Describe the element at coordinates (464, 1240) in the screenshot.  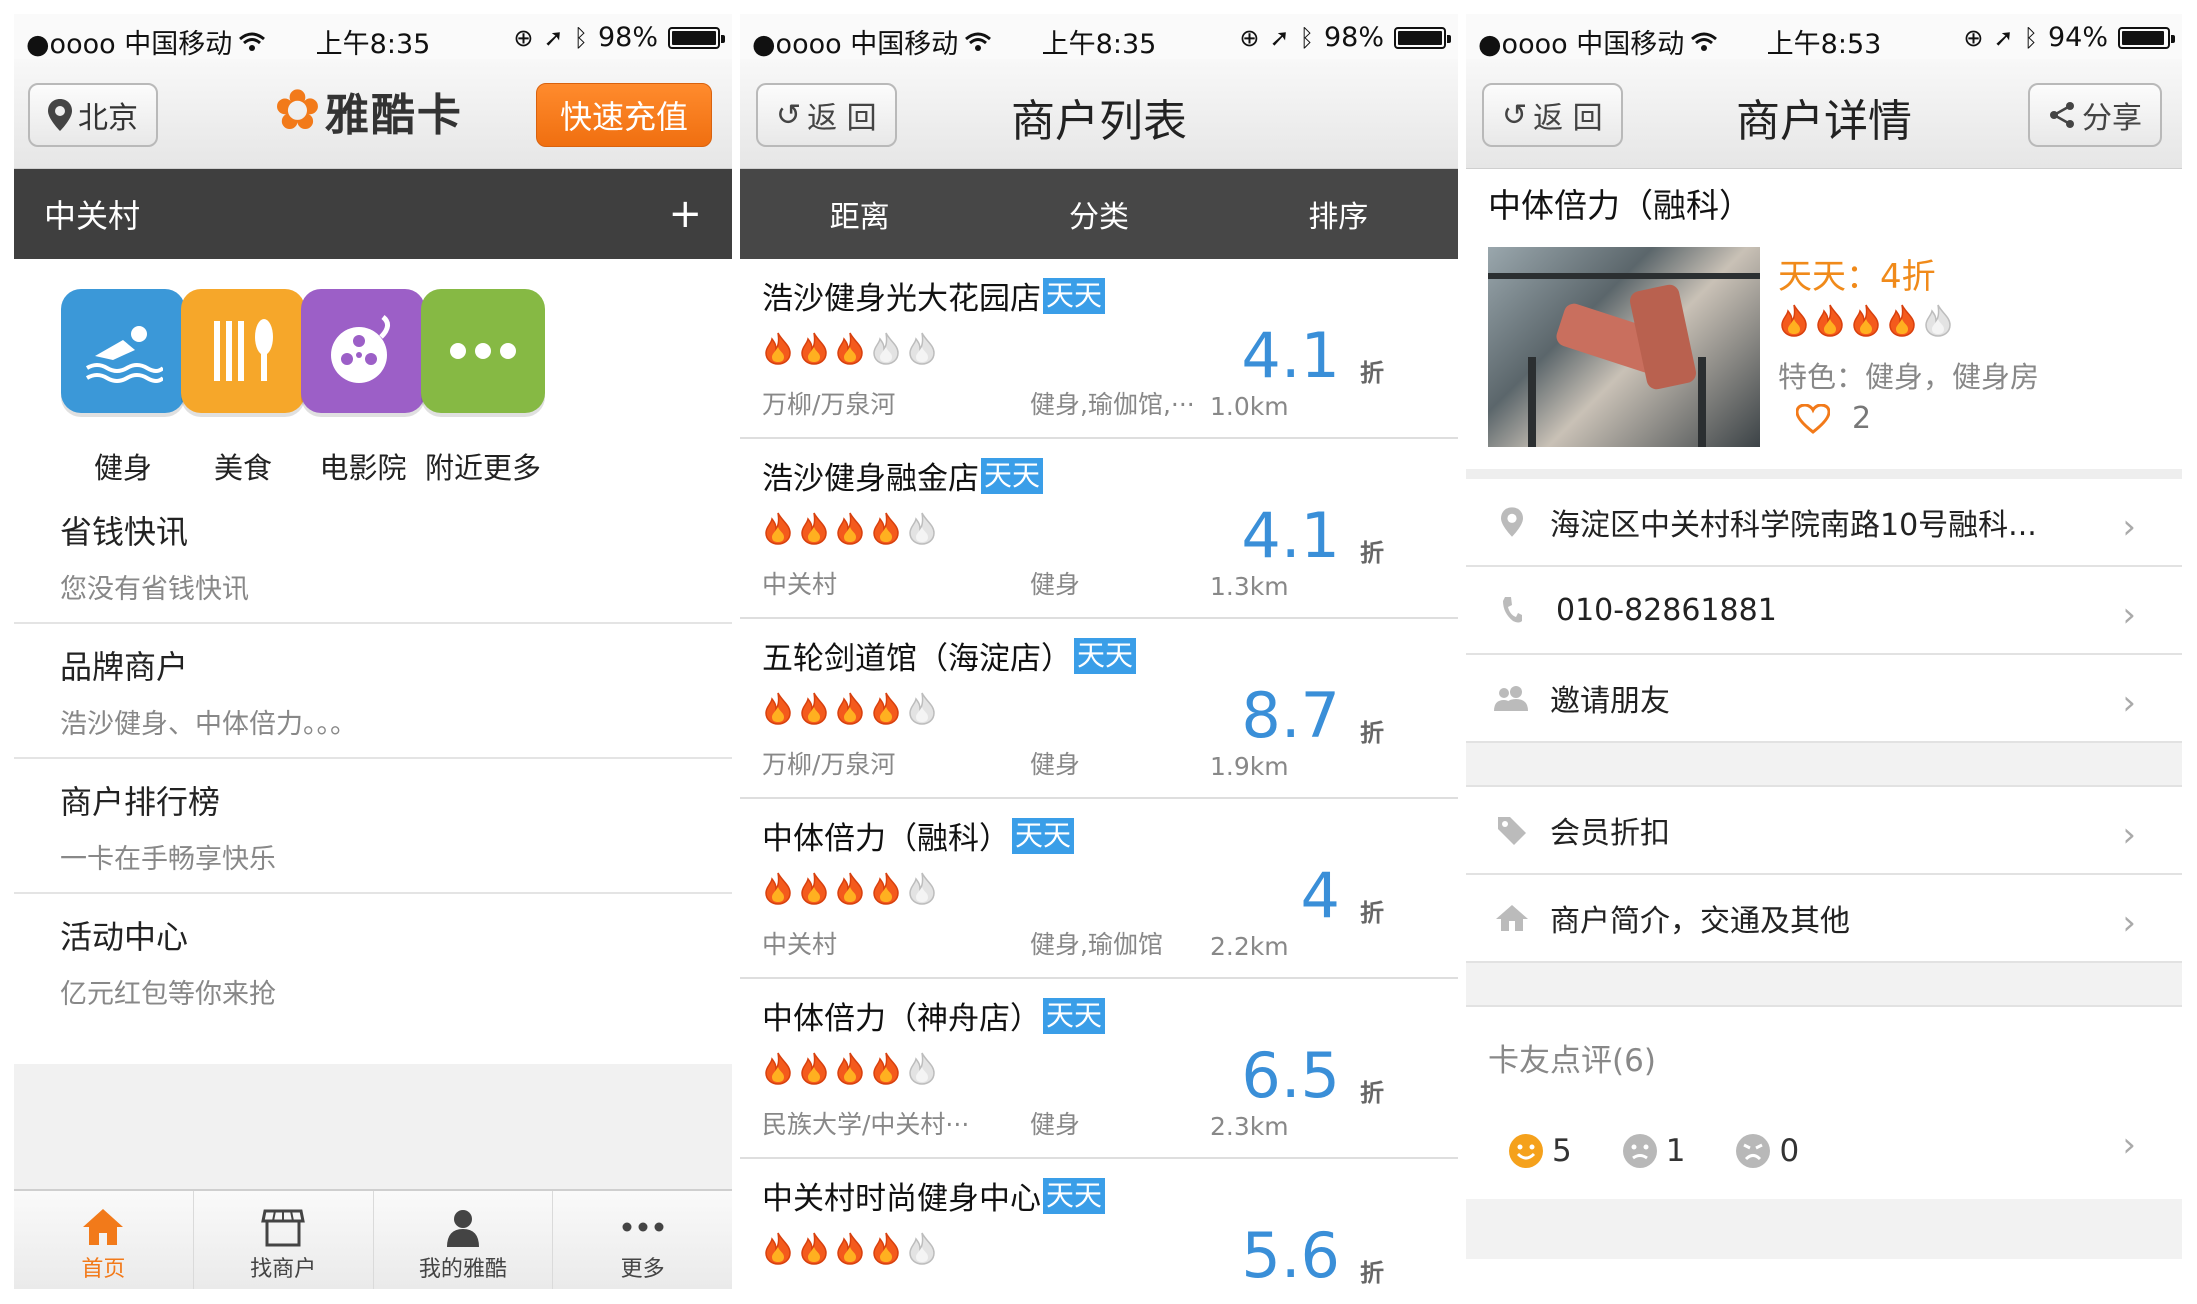
I see `tab-my-account: 我的雅酷` at that location.